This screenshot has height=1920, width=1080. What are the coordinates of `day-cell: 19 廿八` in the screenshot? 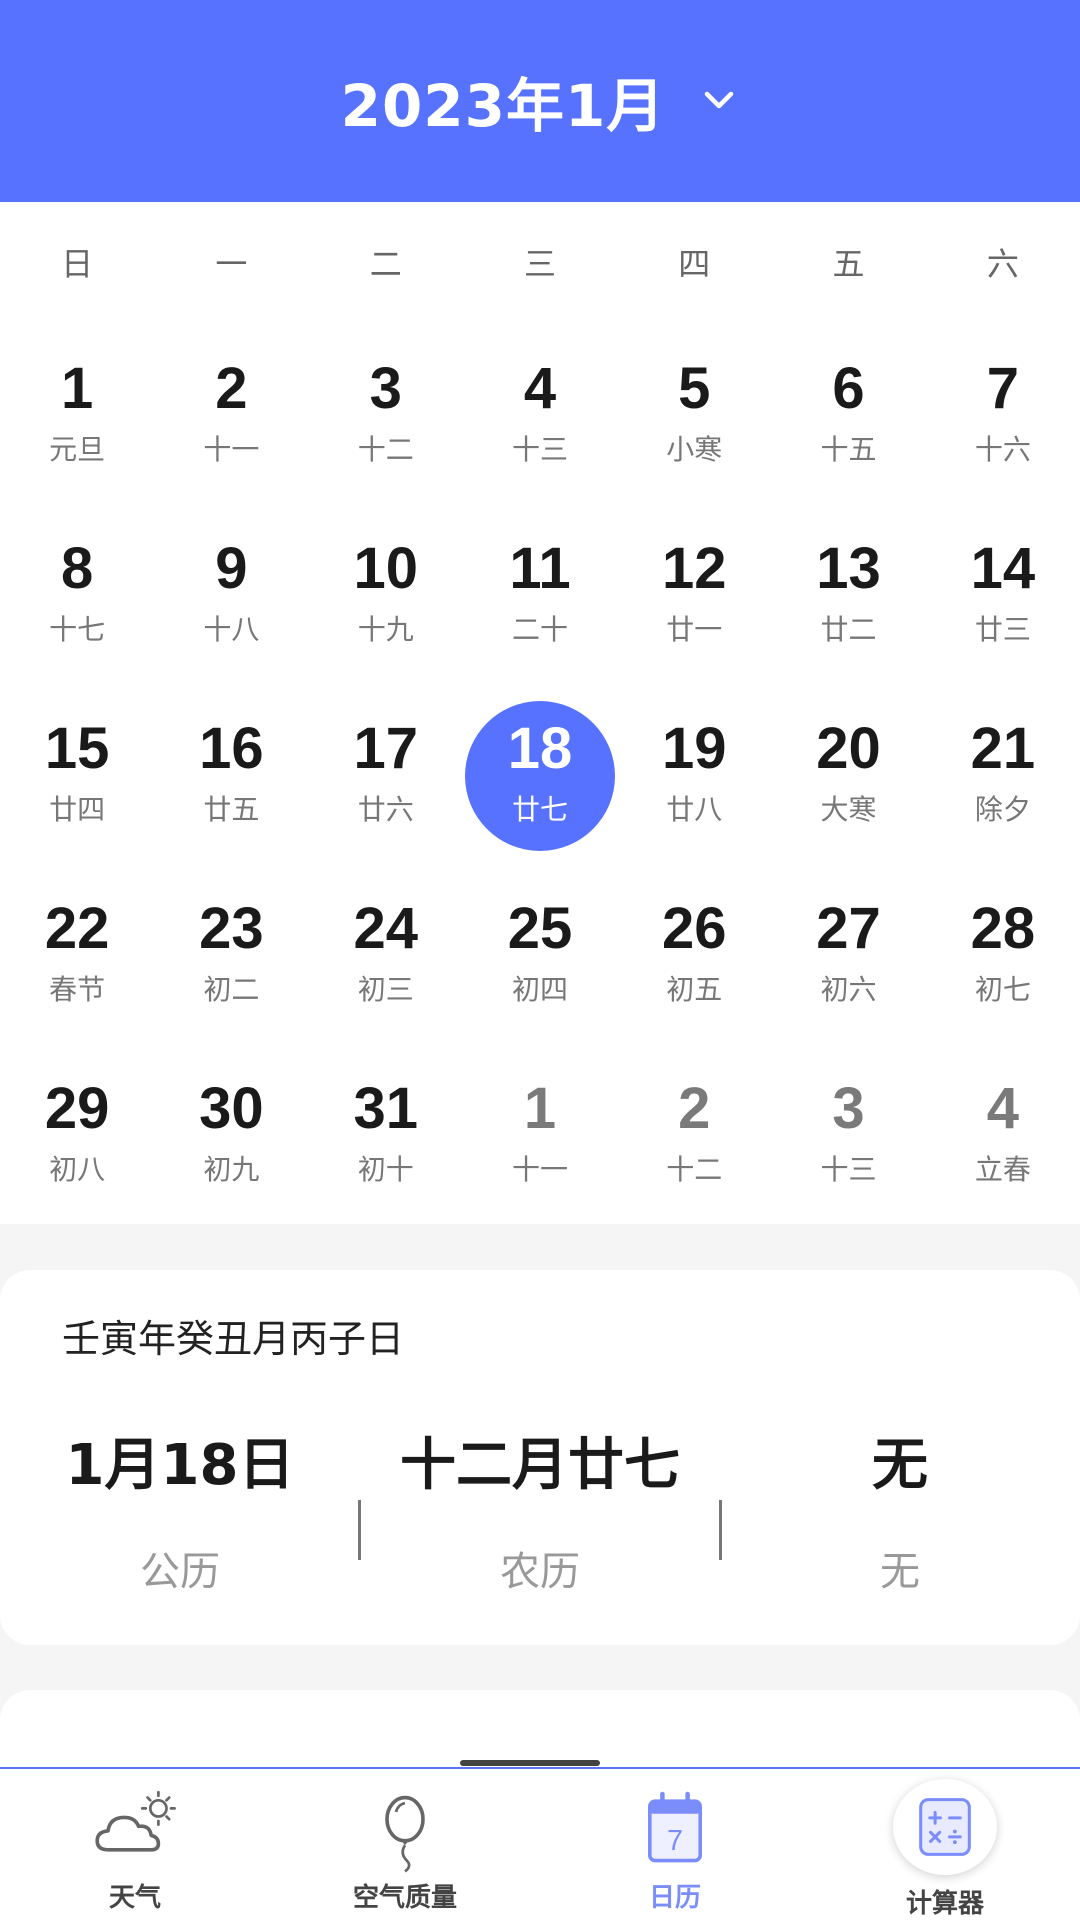 It's located at (694, 772).